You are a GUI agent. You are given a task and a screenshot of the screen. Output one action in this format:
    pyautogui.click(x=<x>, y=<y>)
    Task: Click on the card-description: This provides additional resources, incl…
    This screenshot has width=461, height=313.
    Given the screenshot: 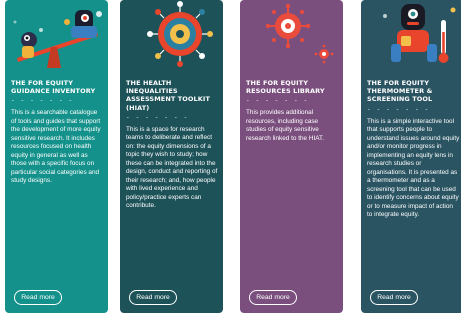 What is the action you would take?
    pyautogui.click(x=285, y=125)
    